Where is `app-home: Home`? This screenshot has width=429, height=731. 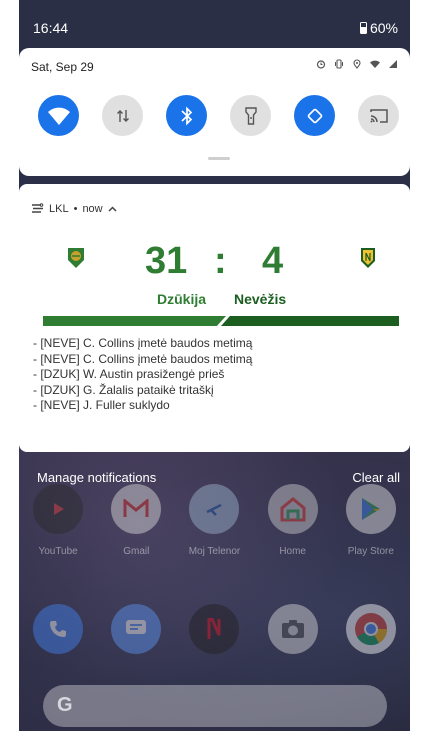
app-home: Home is located at coordinates (293, 520).